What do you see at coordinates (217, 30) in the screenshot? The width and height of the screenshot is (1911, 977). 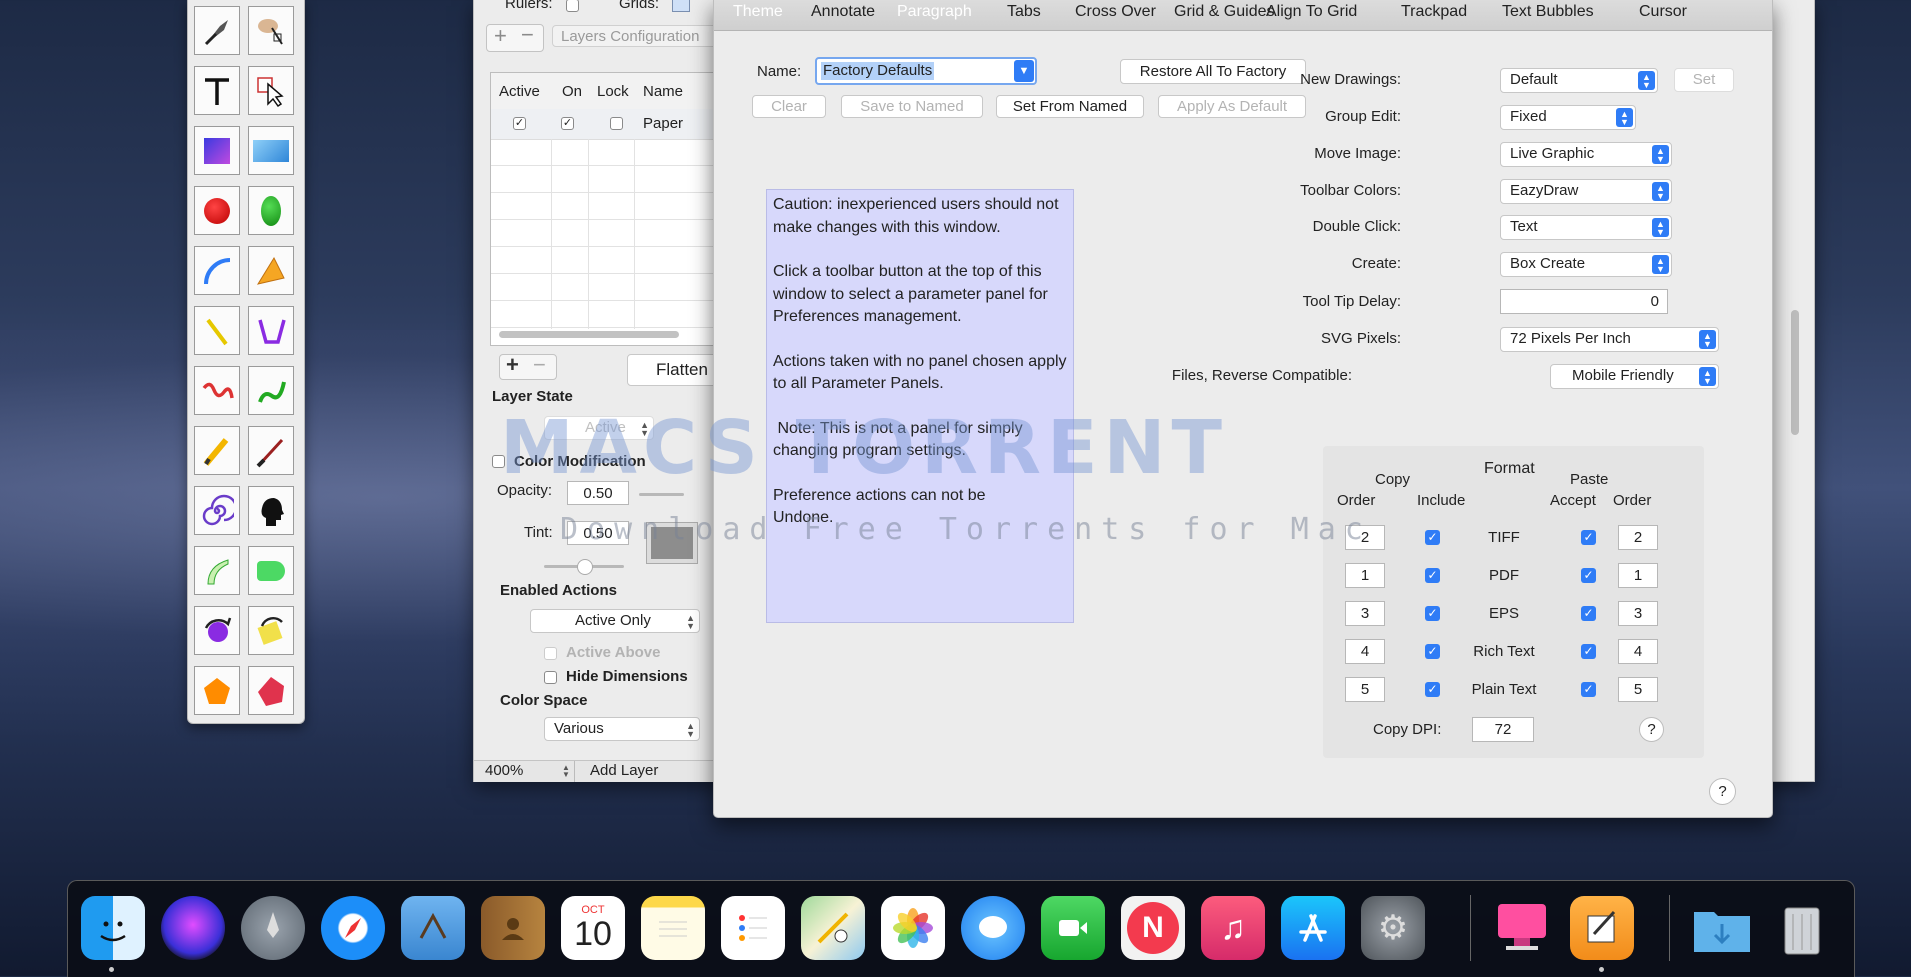 I see `scalpel-tool-icon` at bounding box center [217, 30].